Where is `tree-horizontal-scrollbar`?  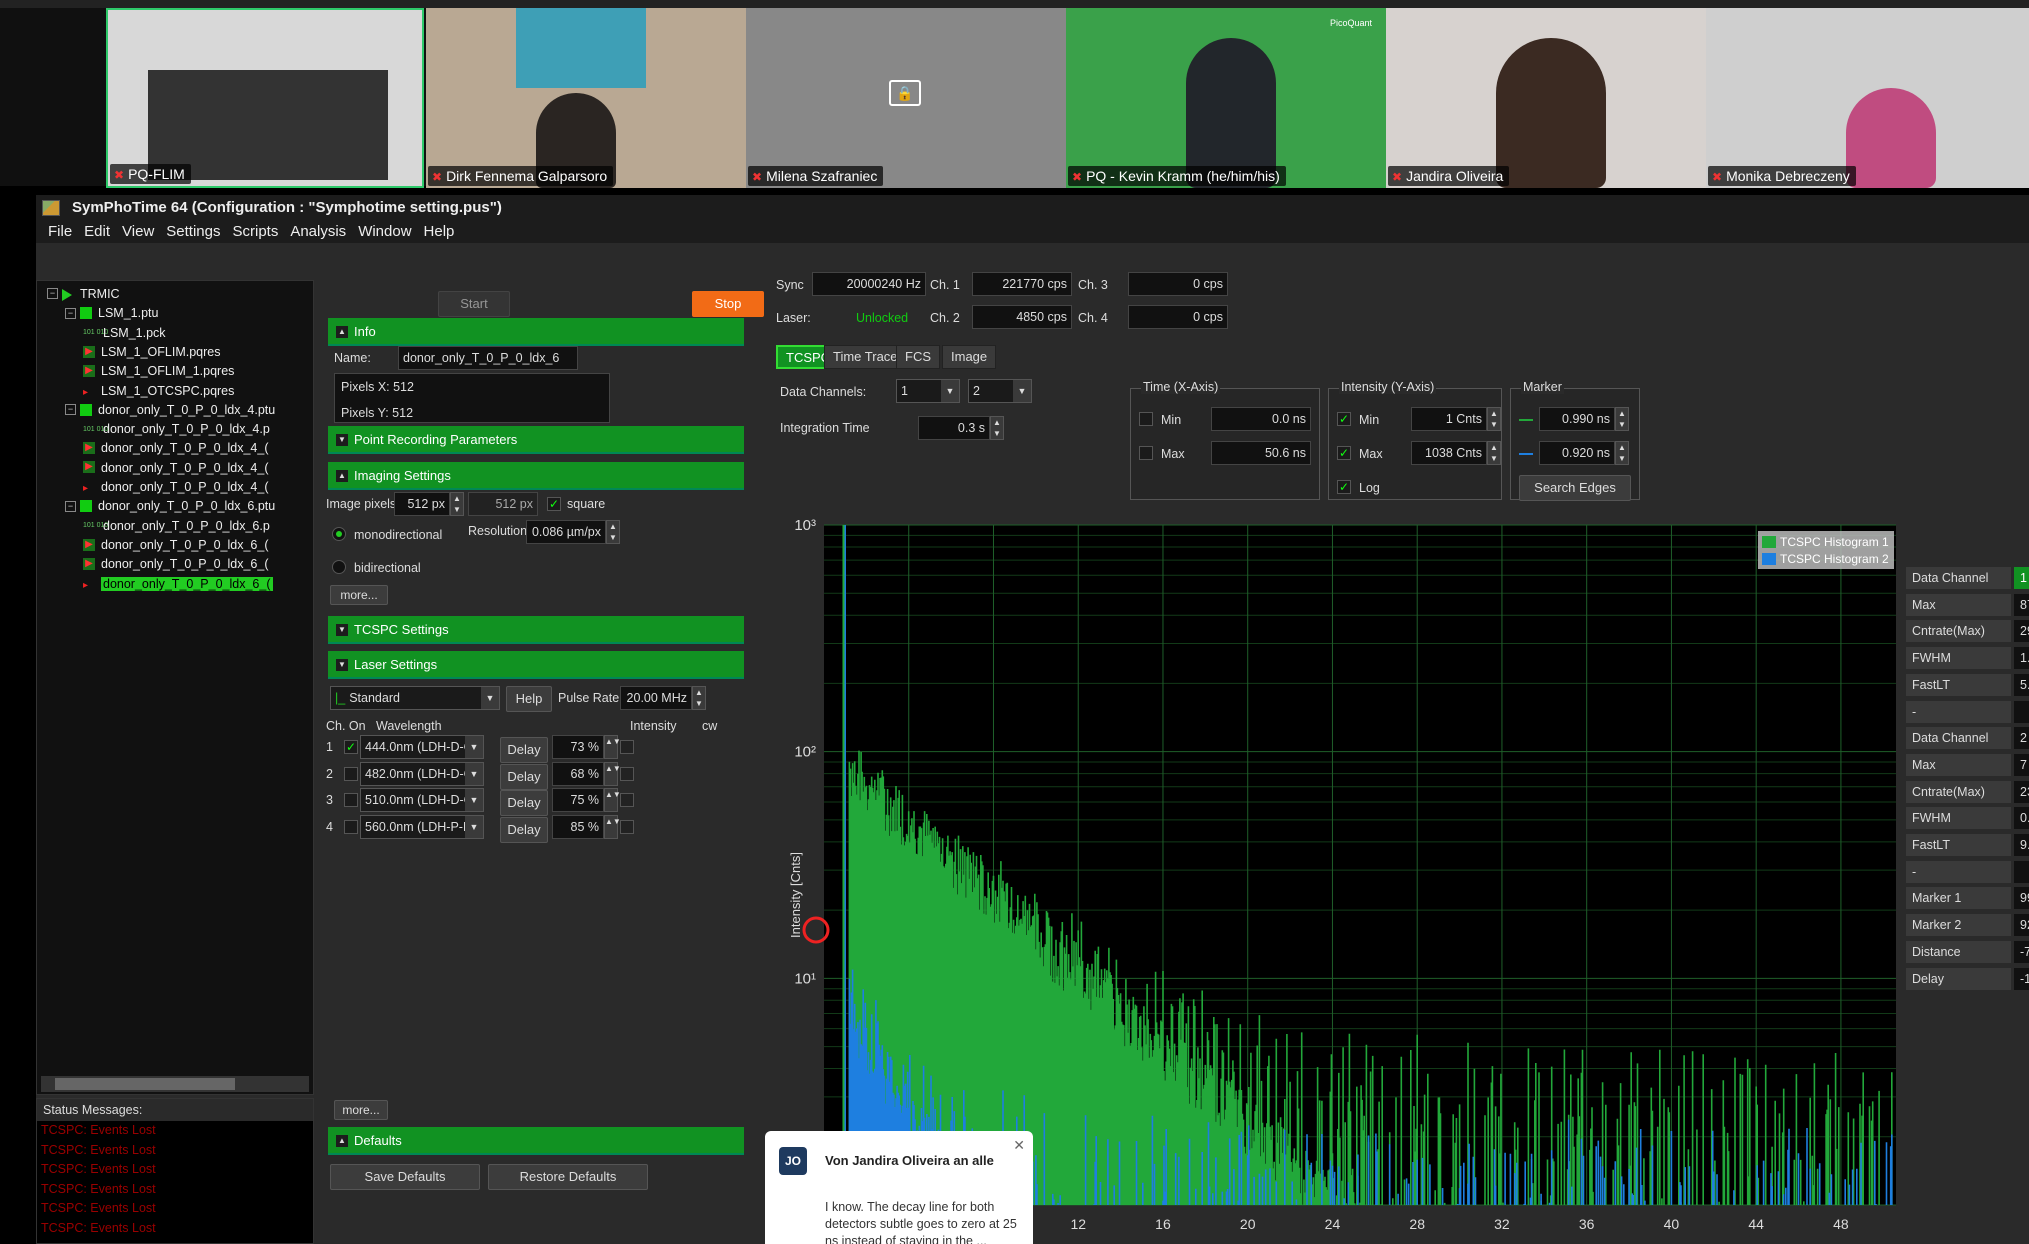 tree-horizontal-scrollbar is located at coordinates (175, 1084).